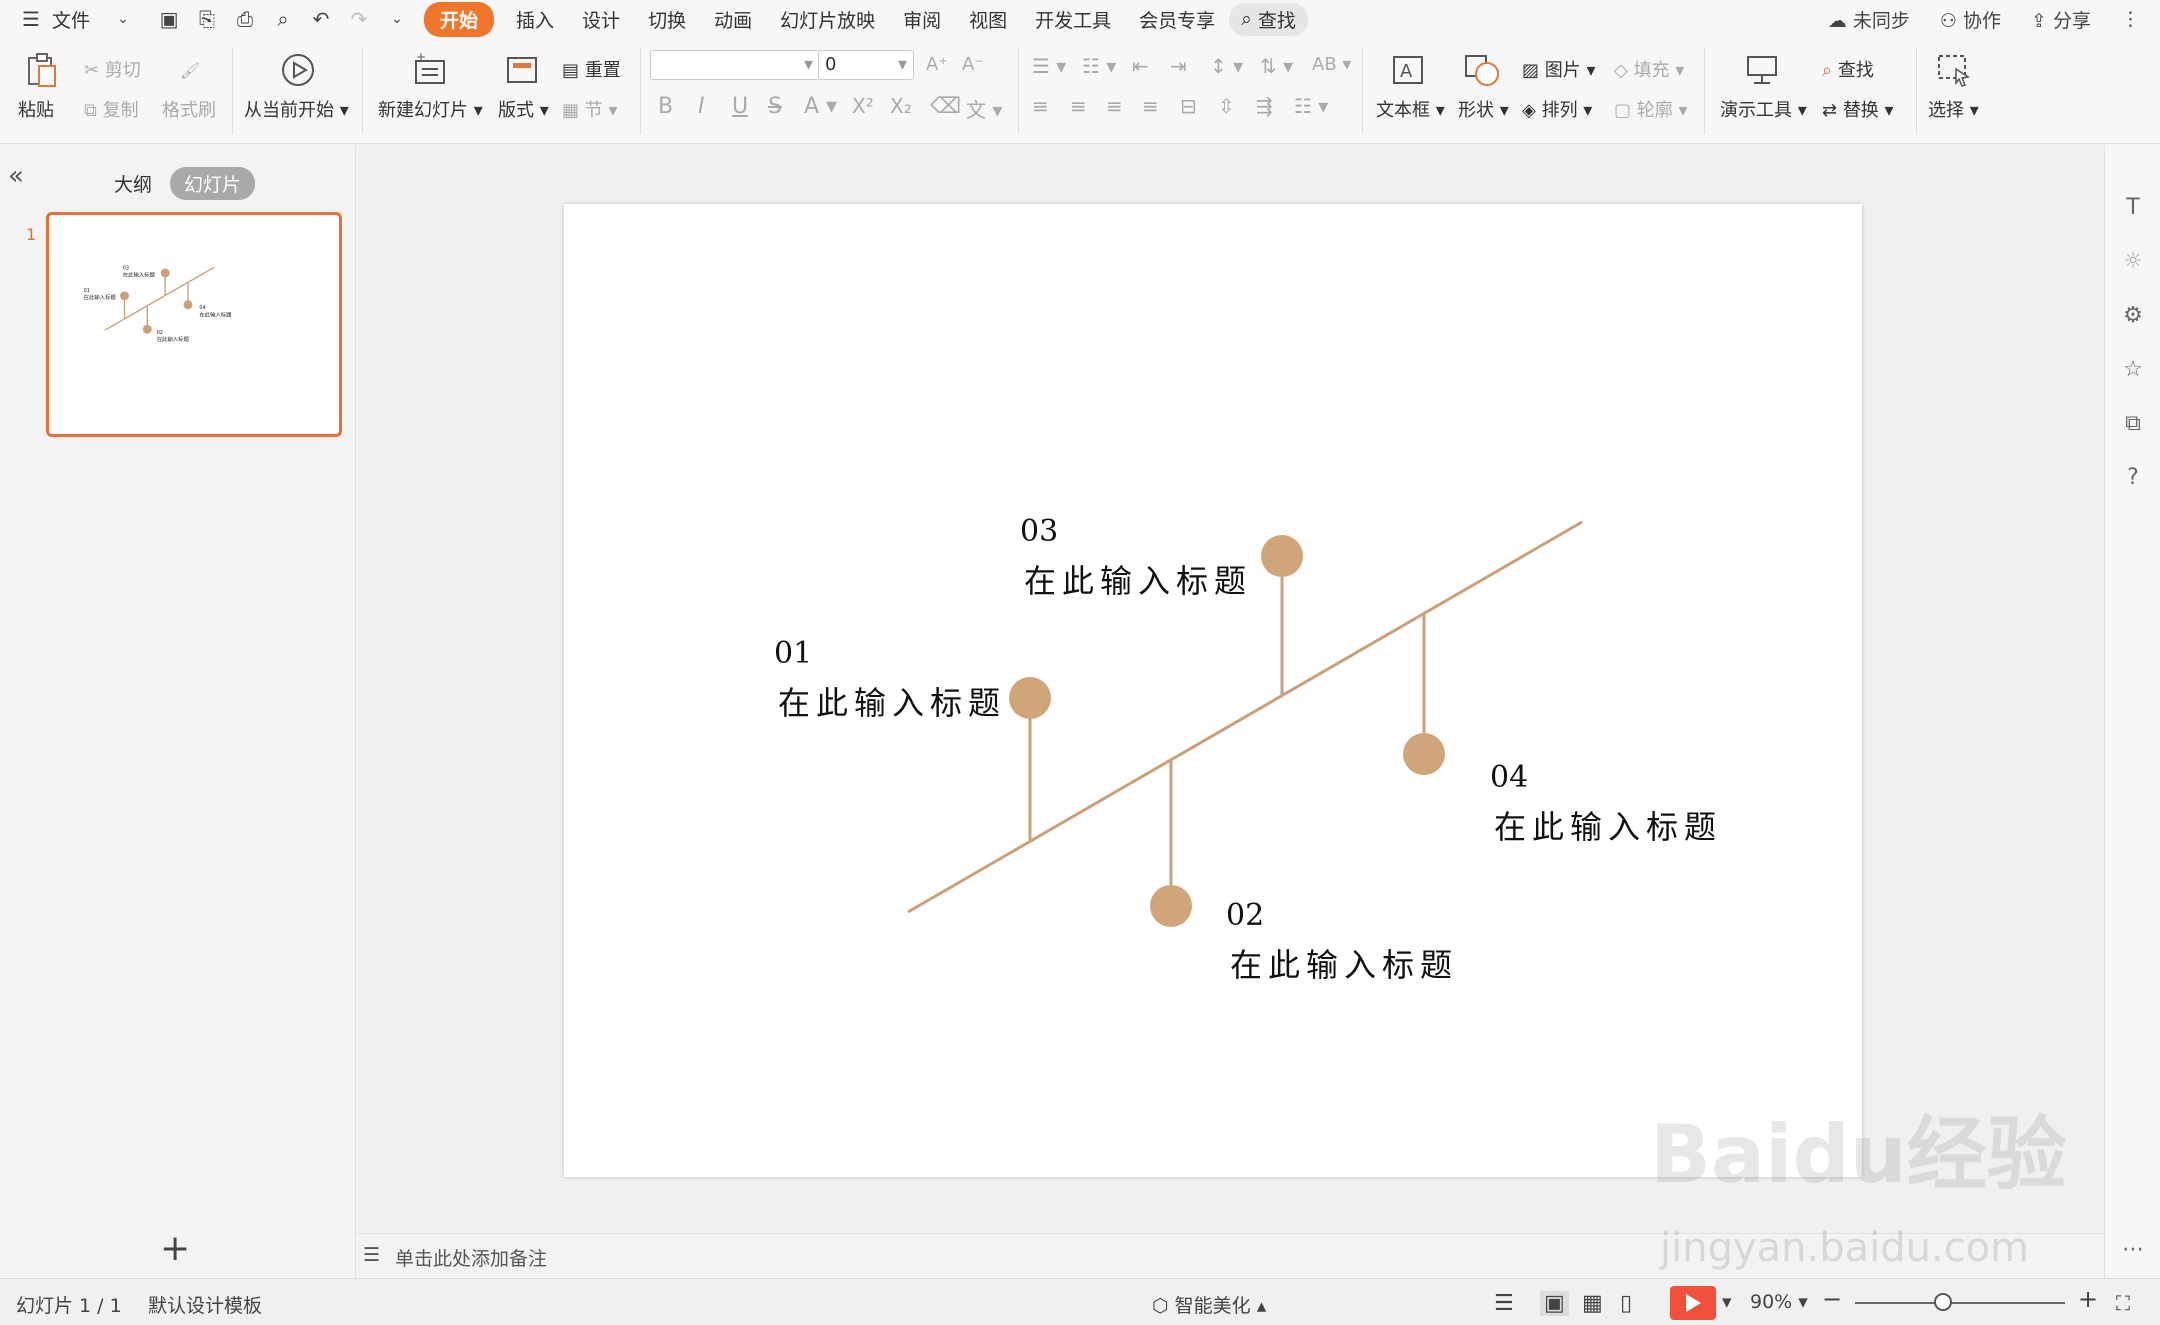 This screenshot has height=1325, width=2160. What do you see at coordinates (922, 19) in the screenshot?
I see `tab-review: 审阅` at bounding box center [922, 19].